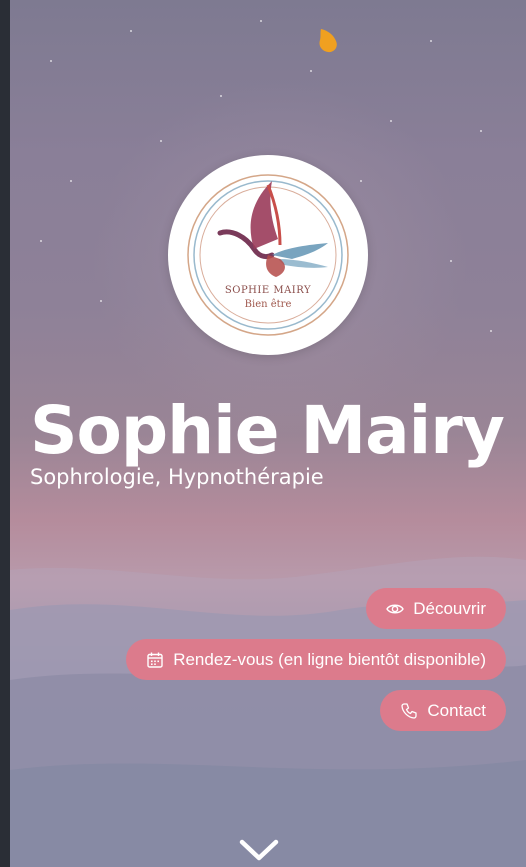  Describe the element at coordinates (5, 433) in the screenshot. I see `left-edge-strip` at that location.